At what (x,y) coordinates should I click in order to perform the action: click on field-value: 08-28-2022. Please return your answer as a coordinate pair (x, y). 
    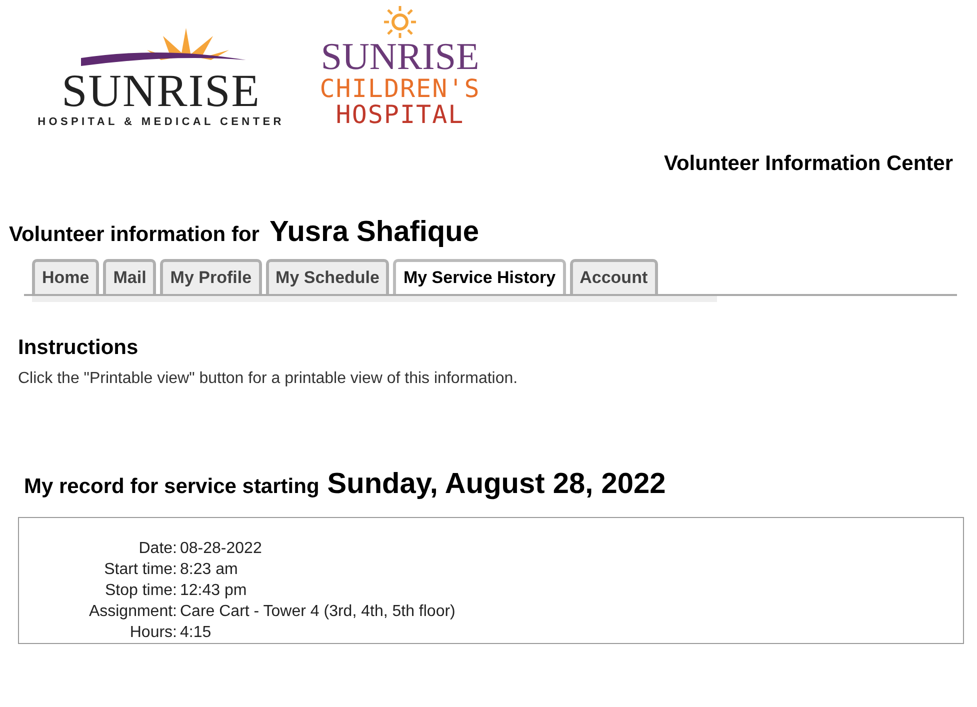
    Looking at the image, I should click on (221, 549).